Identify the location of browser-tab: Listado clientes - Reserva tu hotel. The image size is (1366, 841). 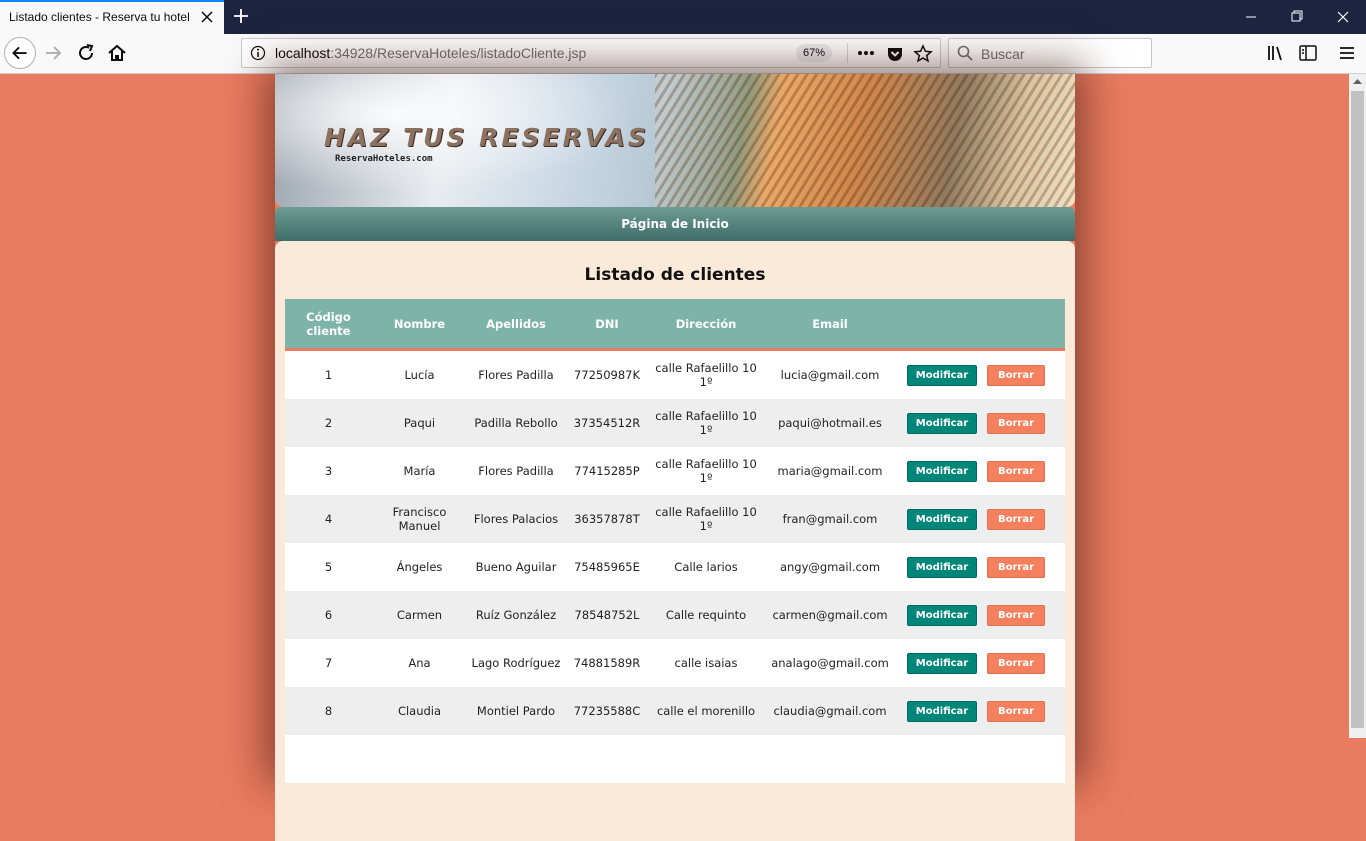
(112, 17).